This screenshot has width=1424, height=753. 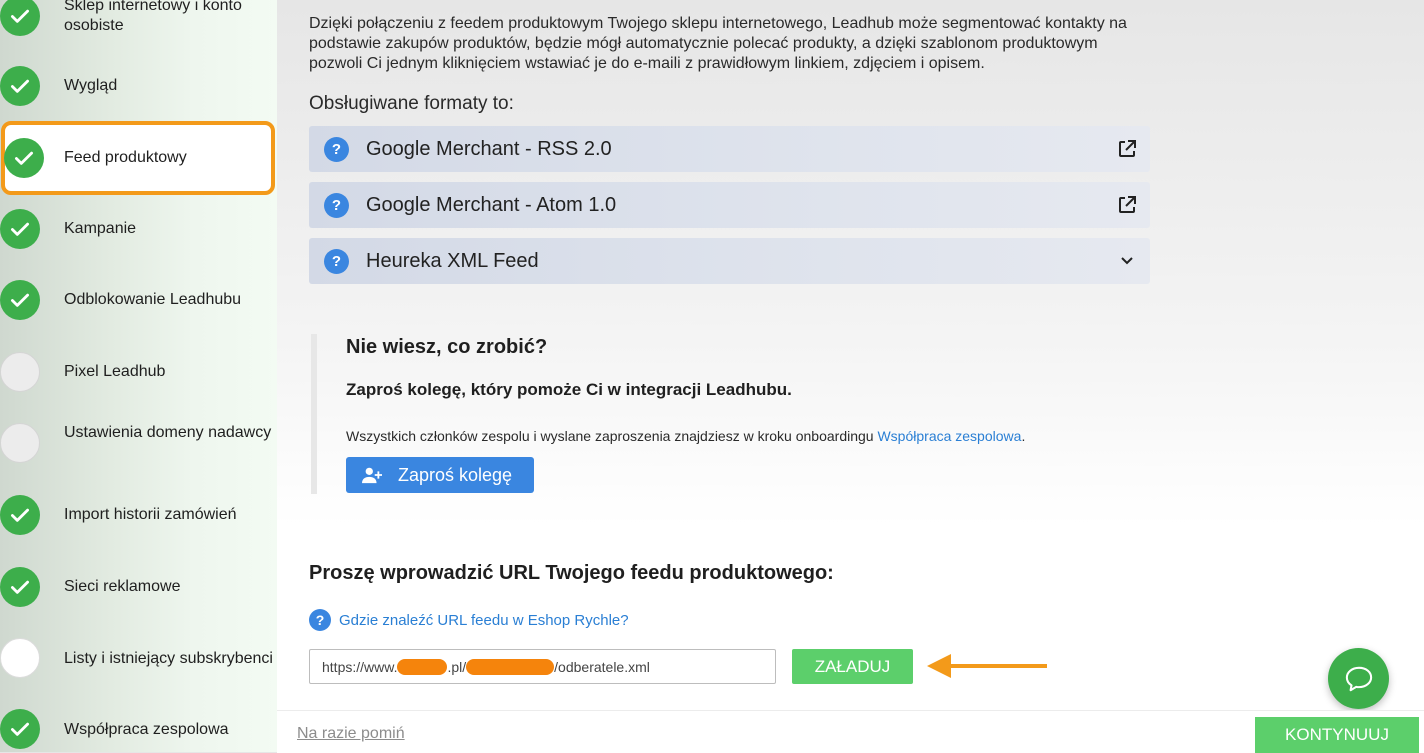 I want to click on add-user-icon, so click(x=372, y=475).